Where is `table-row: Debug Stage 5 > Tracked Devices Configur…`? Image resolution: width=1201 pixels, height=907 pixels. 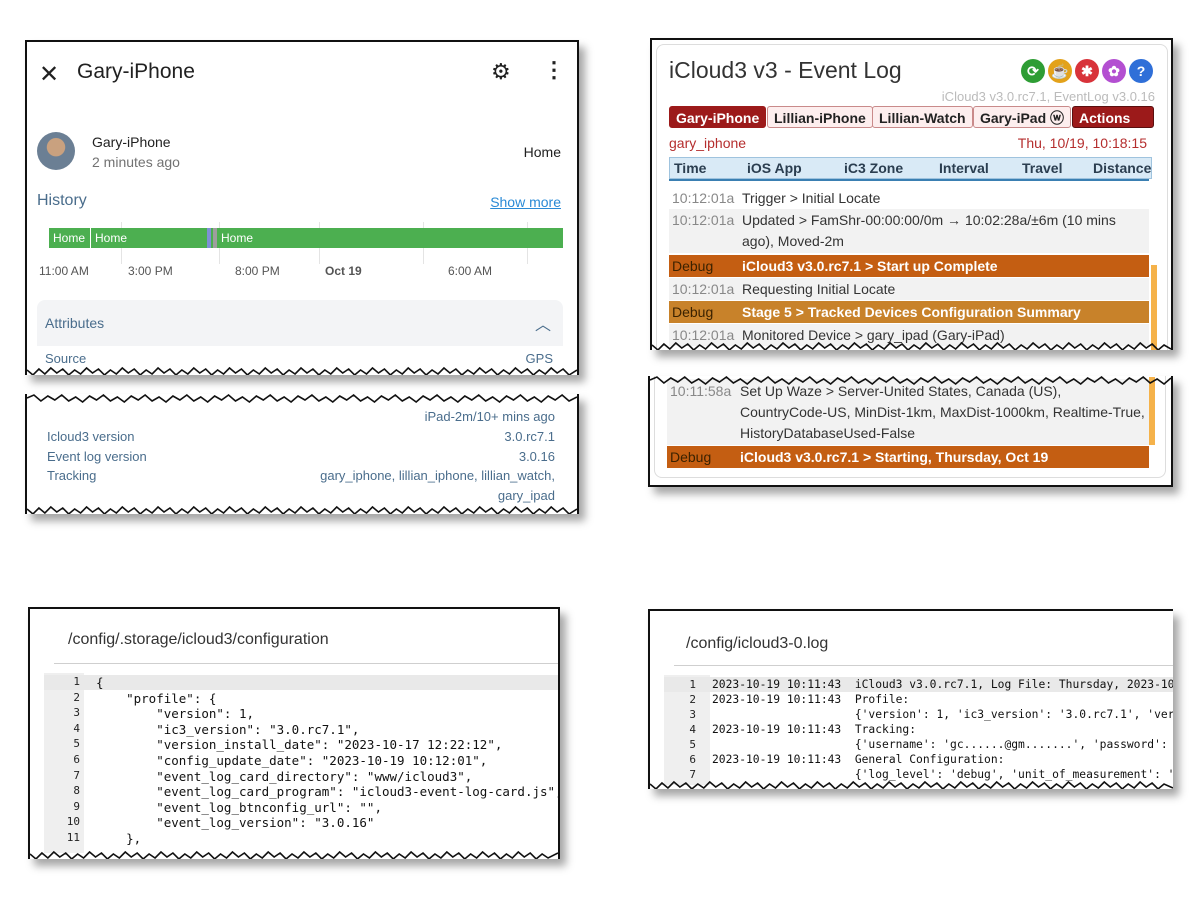
table-row: Debug Stage 5 > Tracked Devices Configur… is located at coordinates (909, 312).